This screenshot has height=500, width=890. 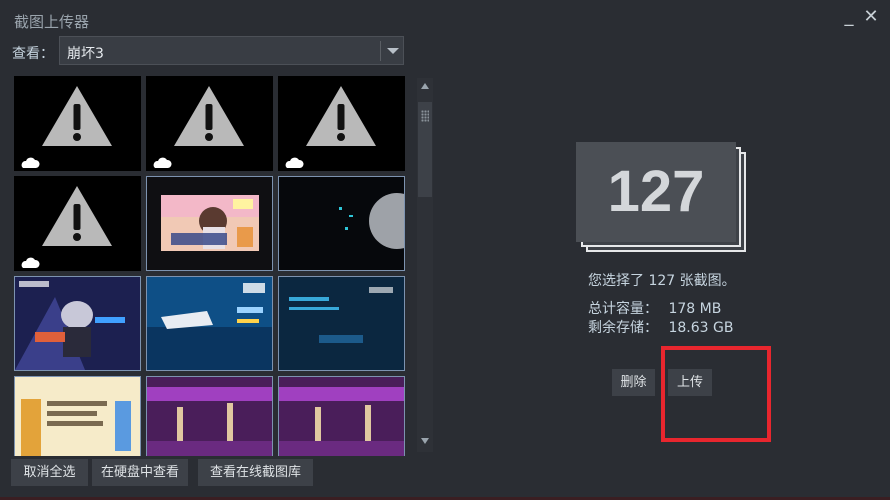 I want to click on scroll-up-arrow-icon, so click(x=425, y=86).